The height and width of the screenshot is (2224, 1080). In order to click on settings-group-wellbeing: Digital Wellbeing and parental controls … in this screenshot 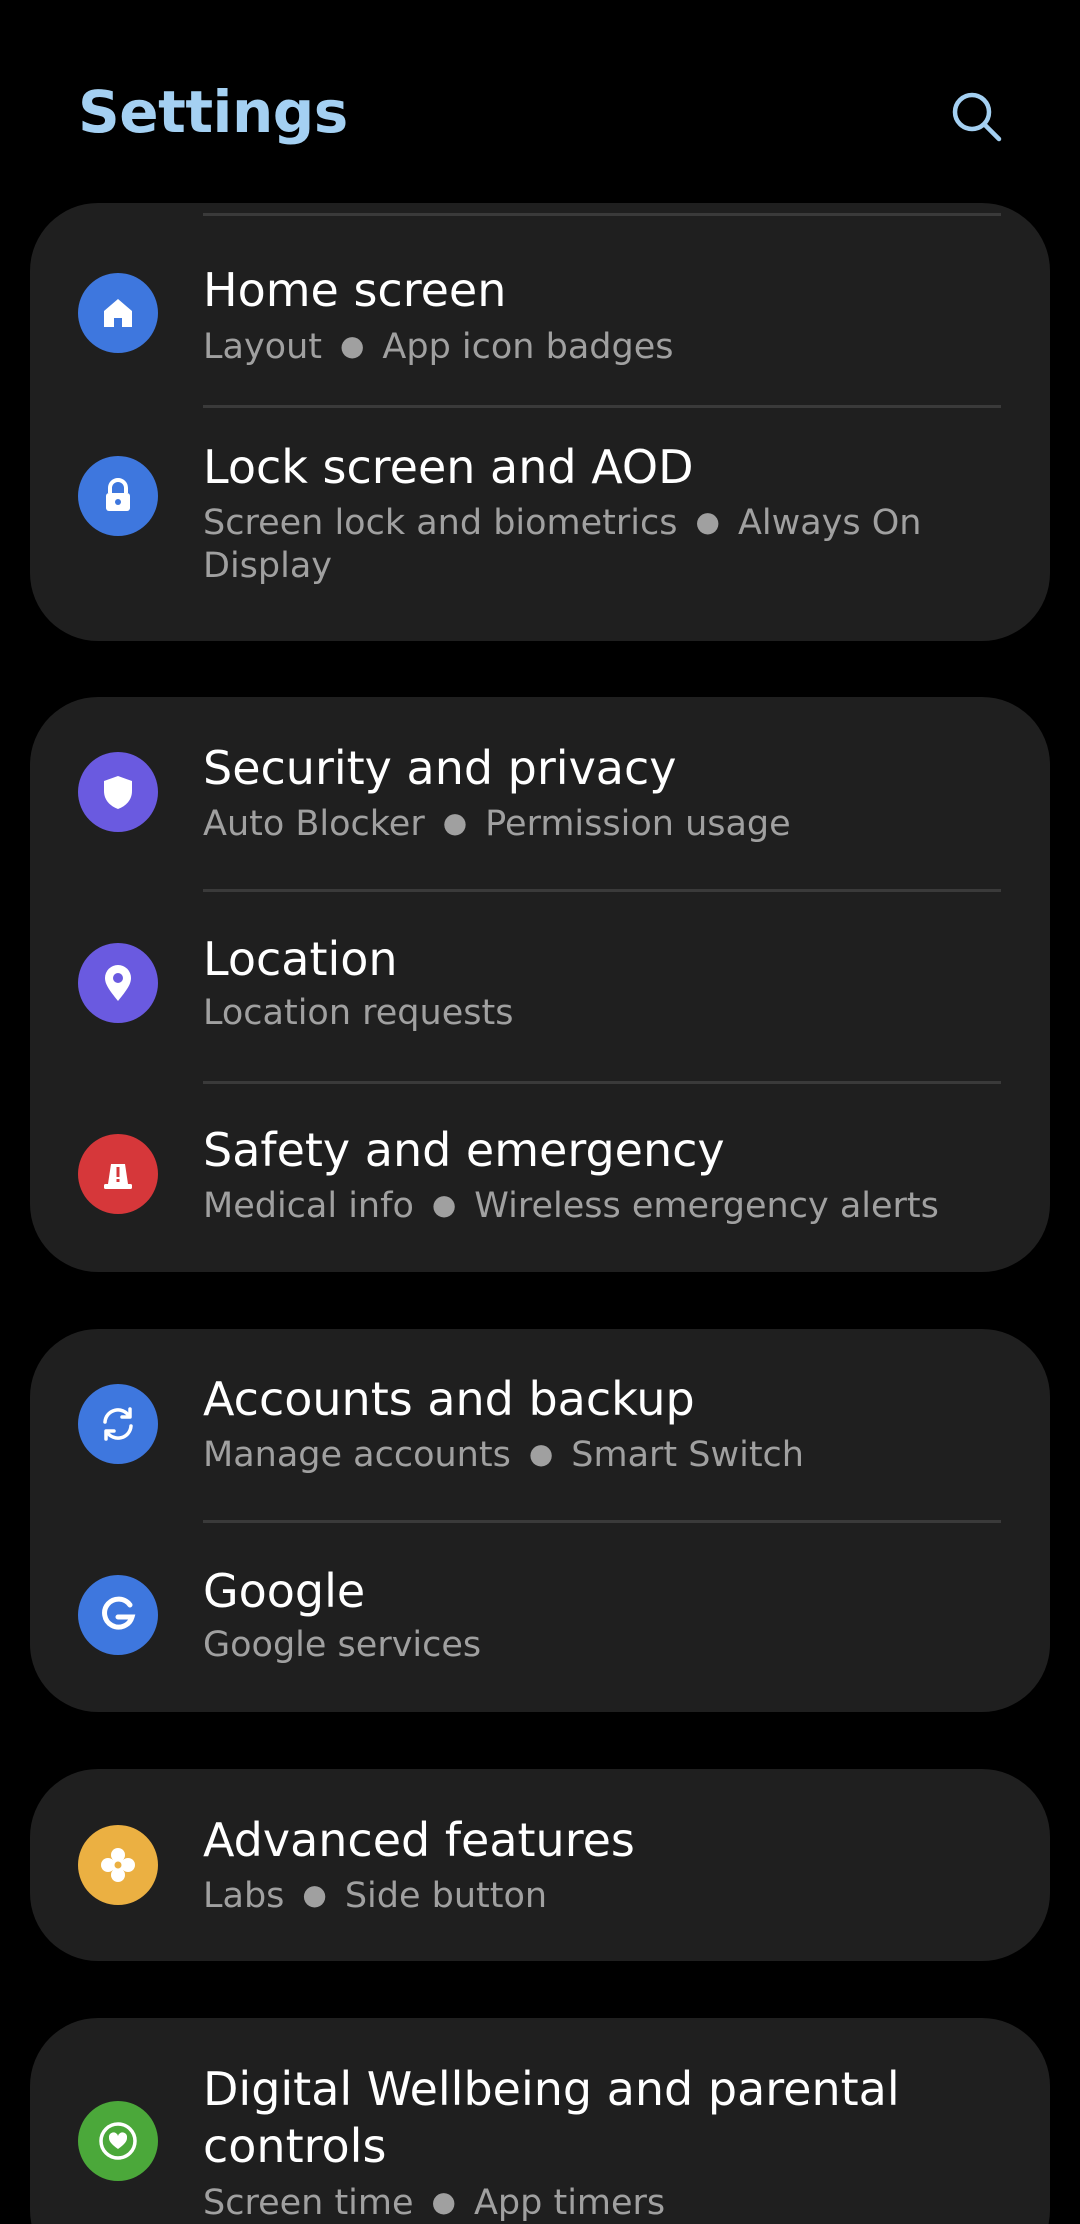, I will do `click(540, 2121)`.